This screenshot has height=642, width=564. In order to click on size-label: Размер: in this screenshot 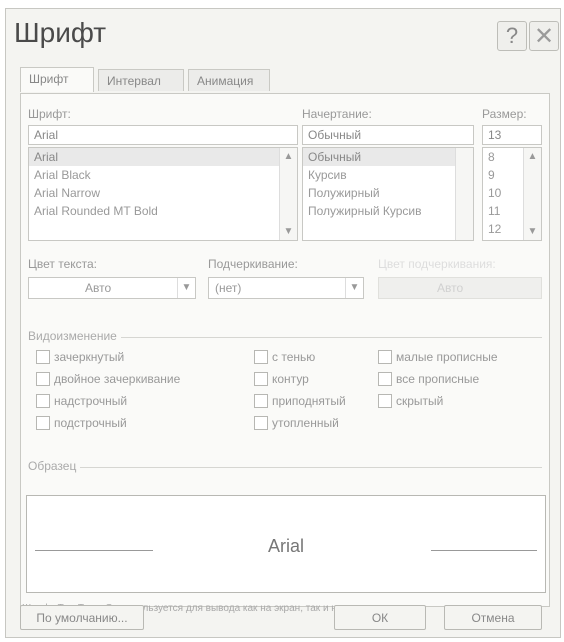, I will do `click(504, 114)`.